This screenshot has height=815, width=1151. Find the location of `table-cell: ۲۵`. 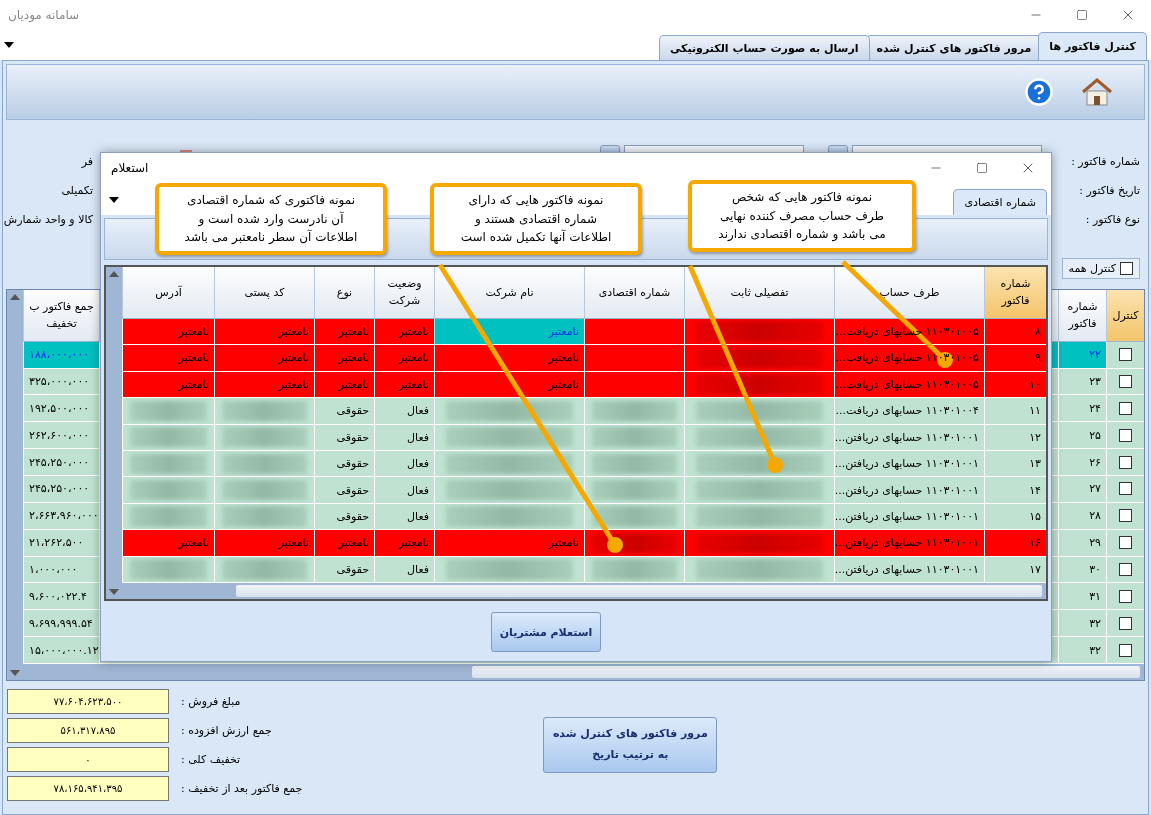

table-cell: ۲۵ is located at coordinates (1082, 436).